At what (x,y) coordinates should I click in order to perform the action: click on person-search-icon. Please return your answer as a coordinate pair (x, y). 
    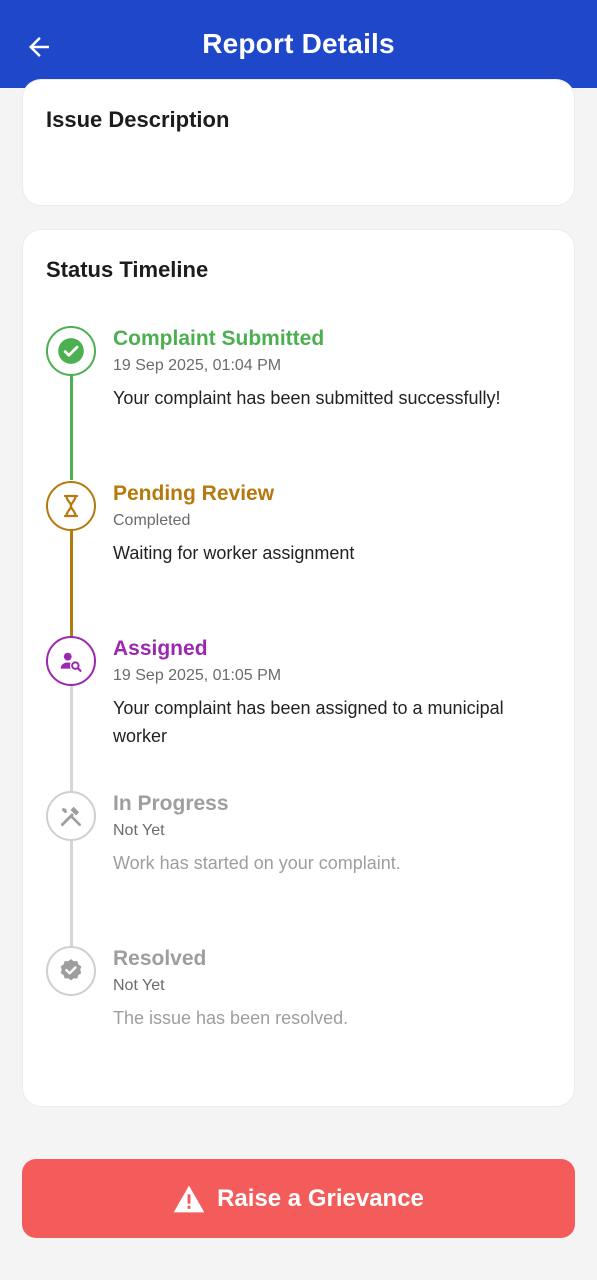
    Looking at the image, I should click on (71, 662).